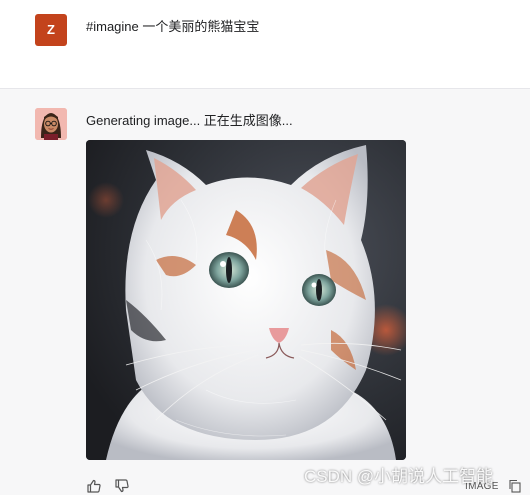 This screenshot has width=530, height=499. What do you see at coordinates (51, 30) in the screenshot?
I see `user-avatar: Z` at bounding box center [51, 30].